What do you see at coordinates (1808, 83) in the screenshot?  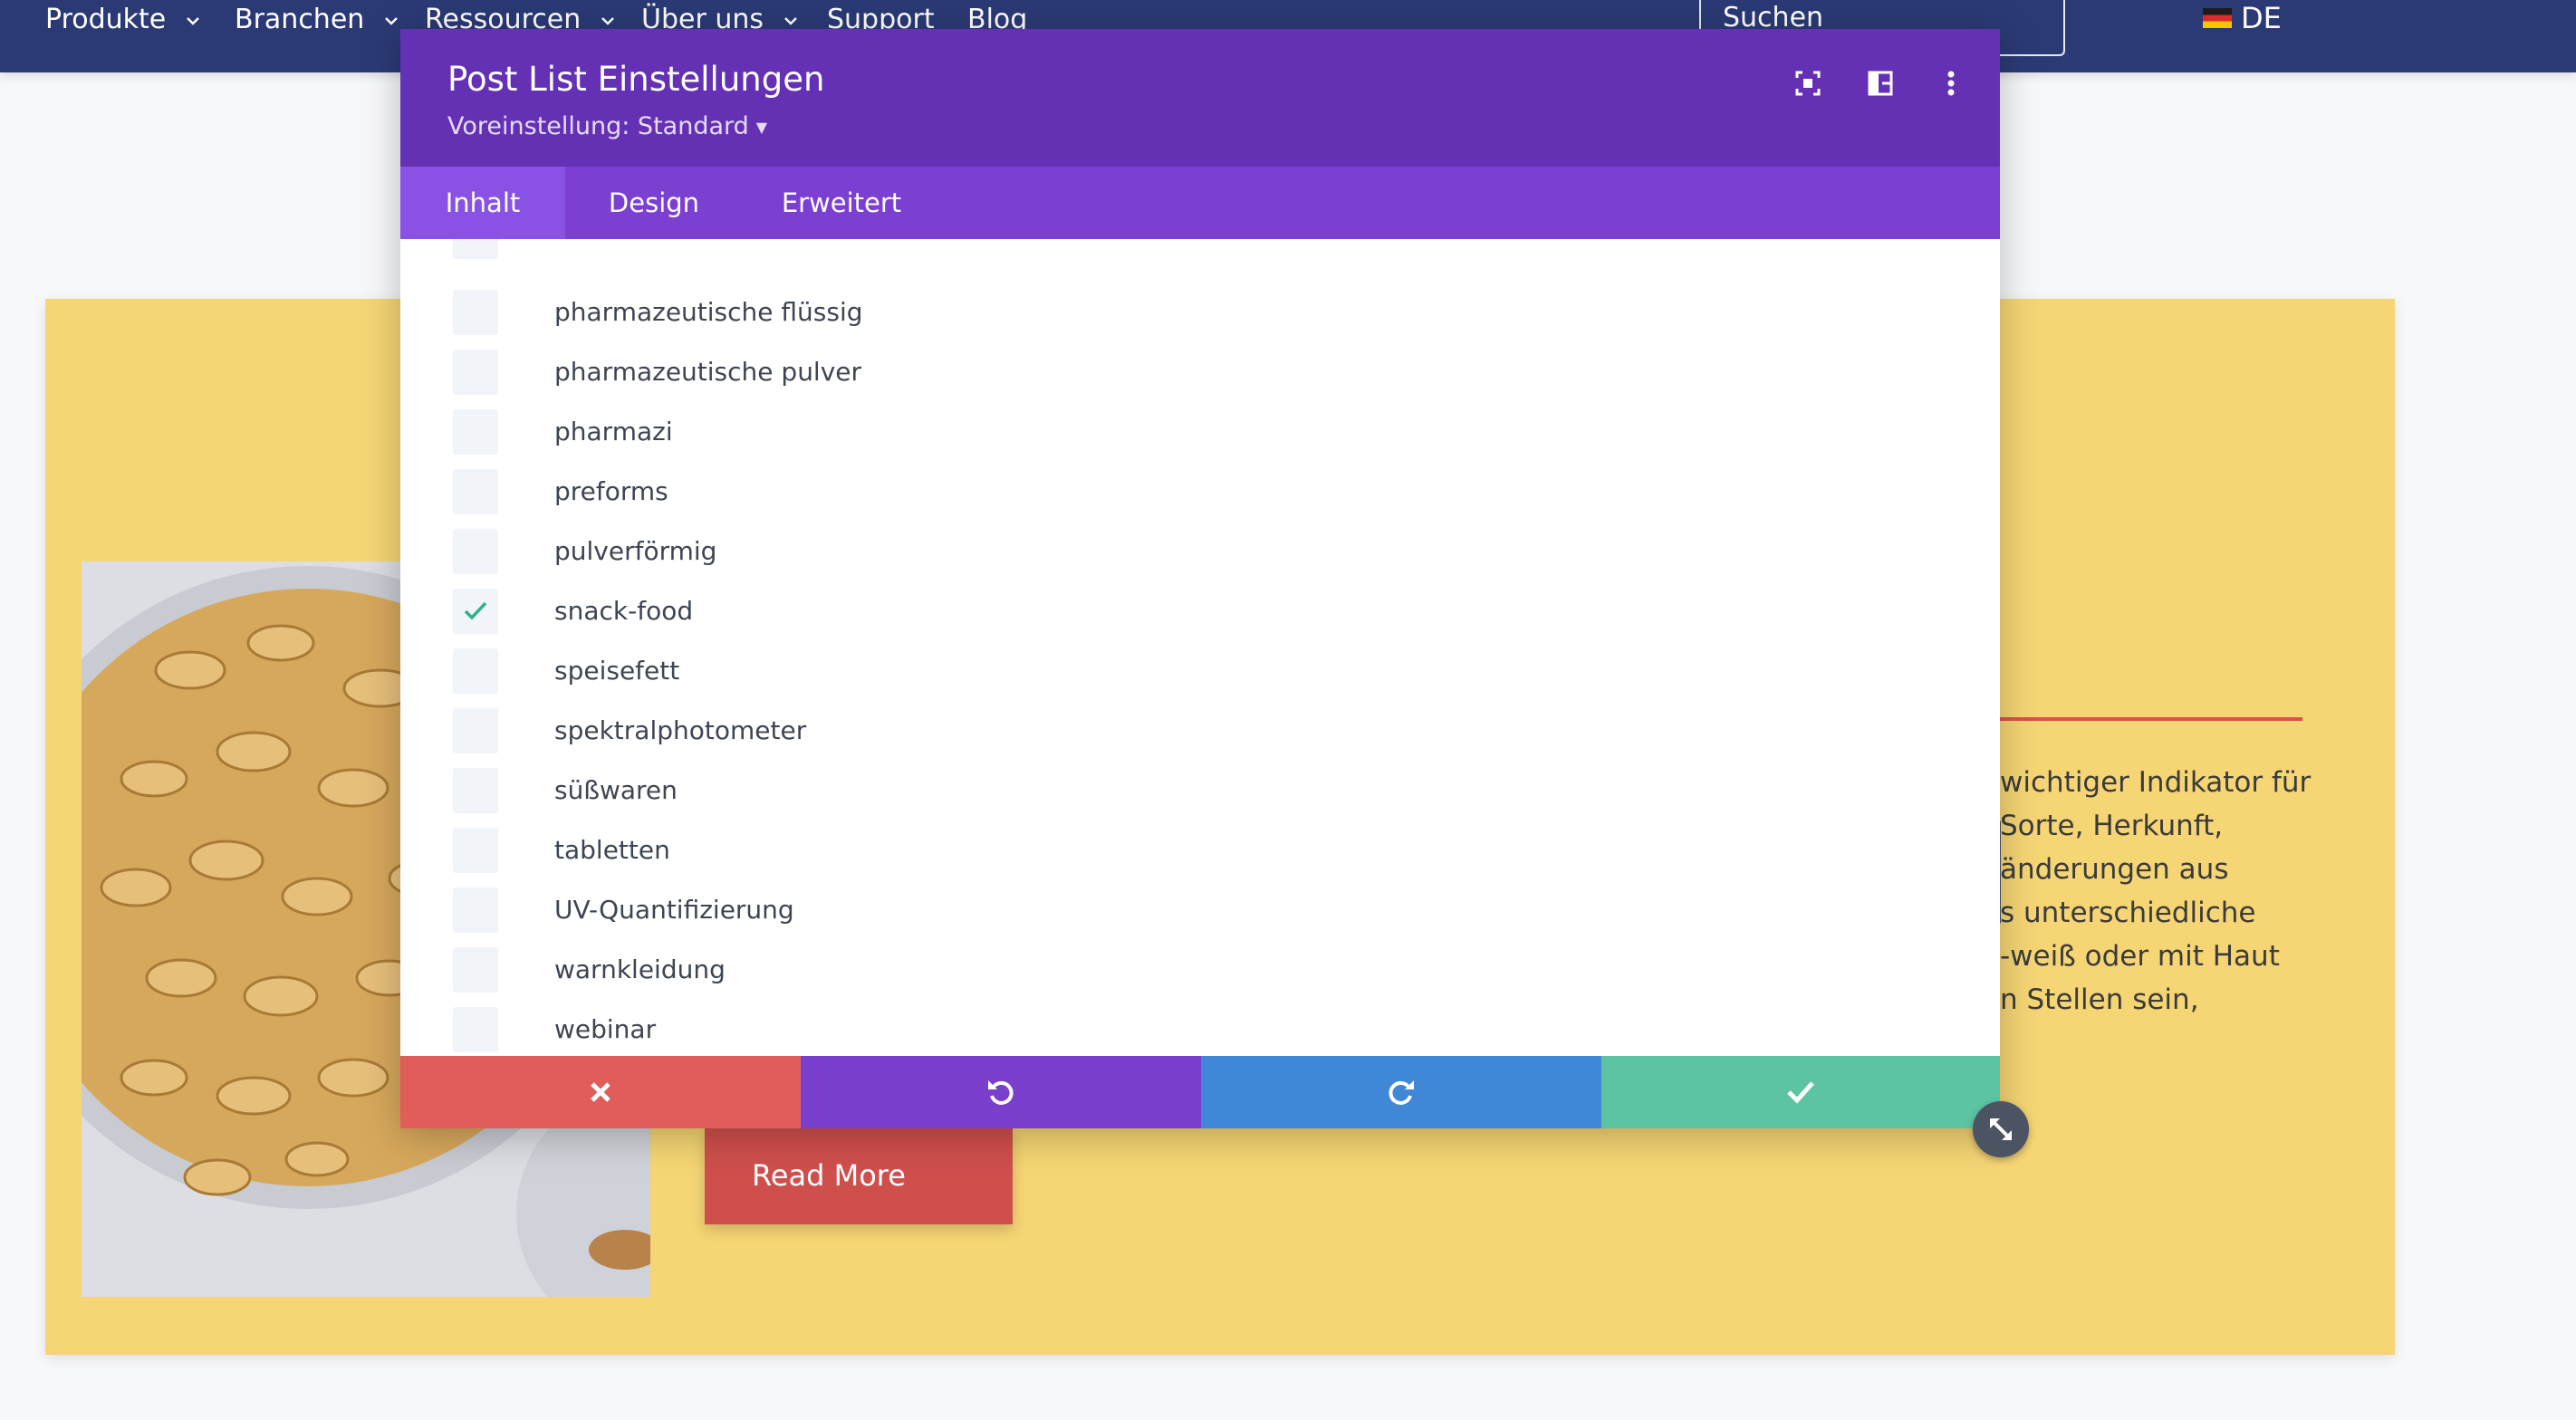 I see `fullscreen-icon` at bounding box center [1808, 83].